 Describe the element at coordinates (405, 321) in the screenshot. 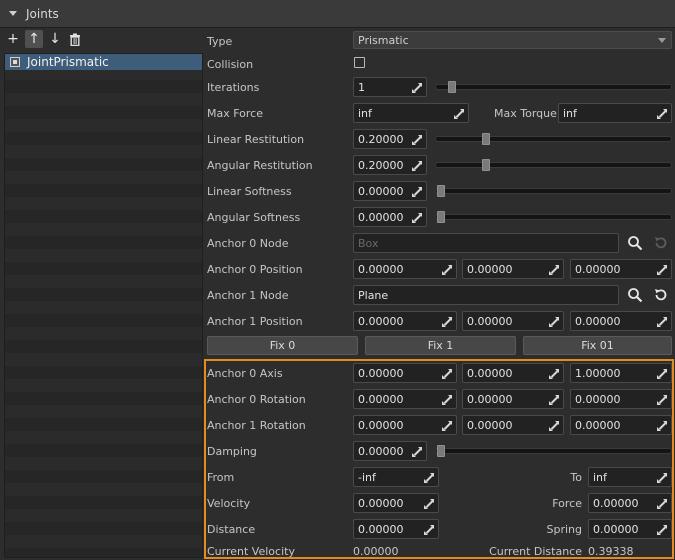

I see `anchor1-position-x-field: 0.00000` at that location.